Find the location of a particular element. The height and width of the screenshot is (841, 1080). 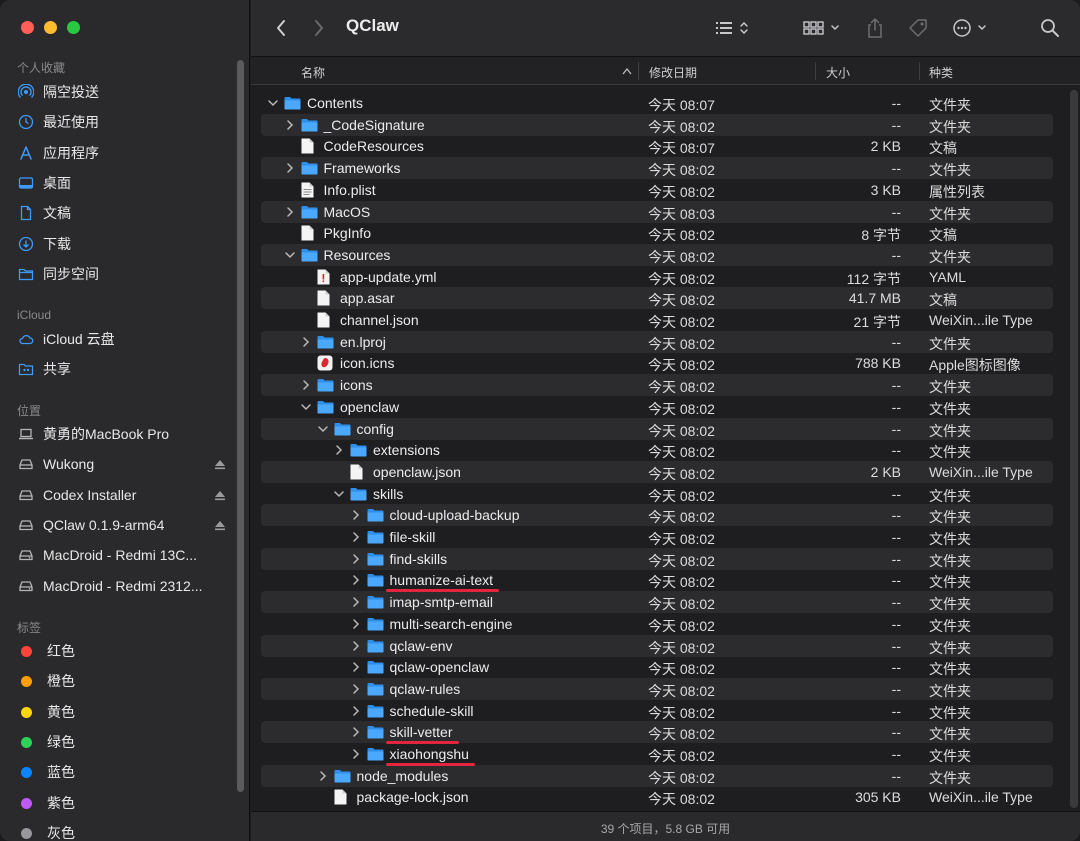

sidebar-item-icloud-0: iCloud 云盘 is located at coordinates (117, 339).